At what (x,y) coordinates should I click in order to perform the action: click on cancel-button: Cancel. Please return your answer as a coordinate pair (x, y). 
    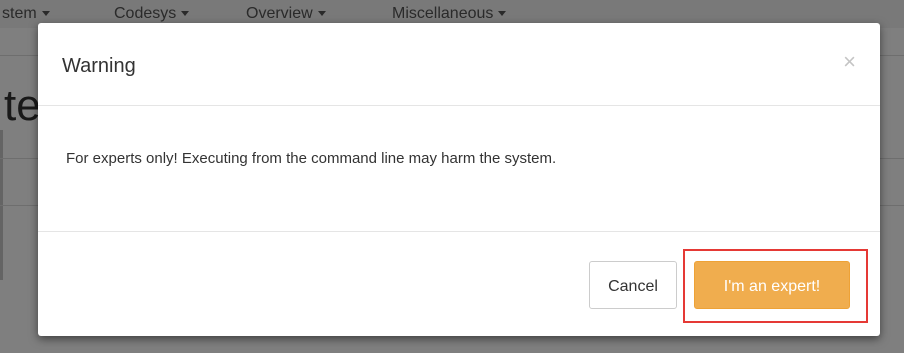
    Looking at the image, I should click on (633, 285).